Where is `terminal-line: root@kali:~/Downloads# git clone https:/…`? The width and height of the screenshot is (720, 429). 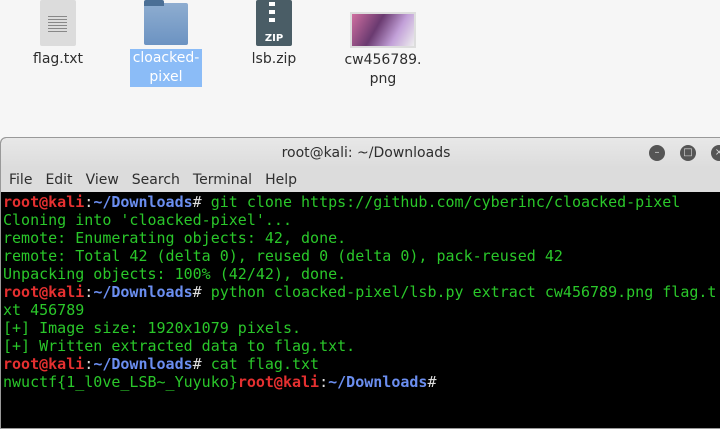 terminal-line: root@kali:~/Downloads# git clone https:/… is located at coordinates (361, 202).